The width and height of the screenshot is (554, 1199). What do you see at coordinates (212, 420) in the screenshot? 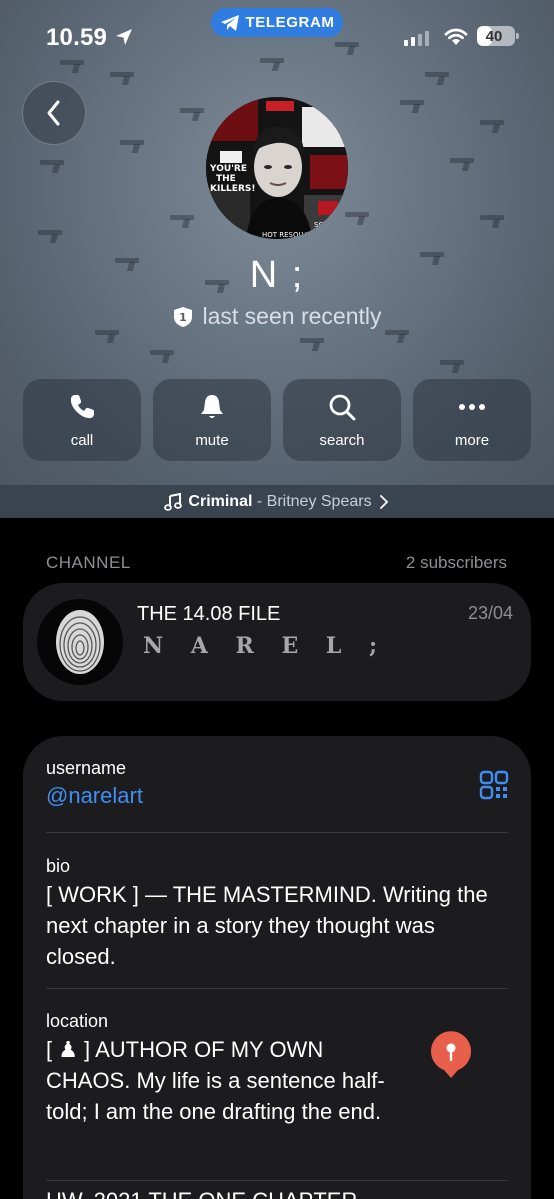
I see `mute-button: mute` at bounding box center [212, 420].